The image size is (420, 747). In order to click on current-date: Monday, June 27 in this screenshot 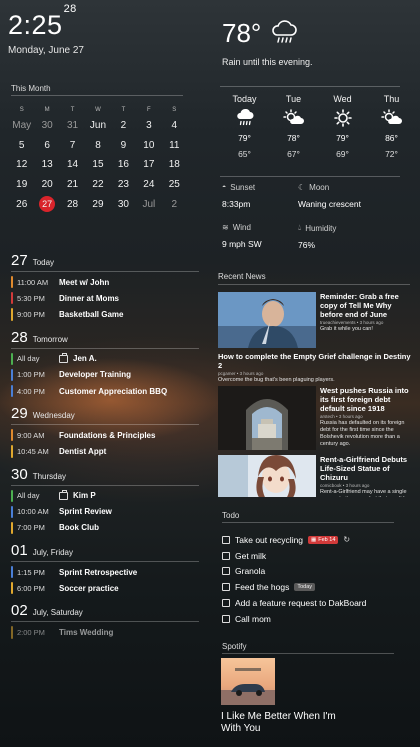, I will do `click(46, 50)`.